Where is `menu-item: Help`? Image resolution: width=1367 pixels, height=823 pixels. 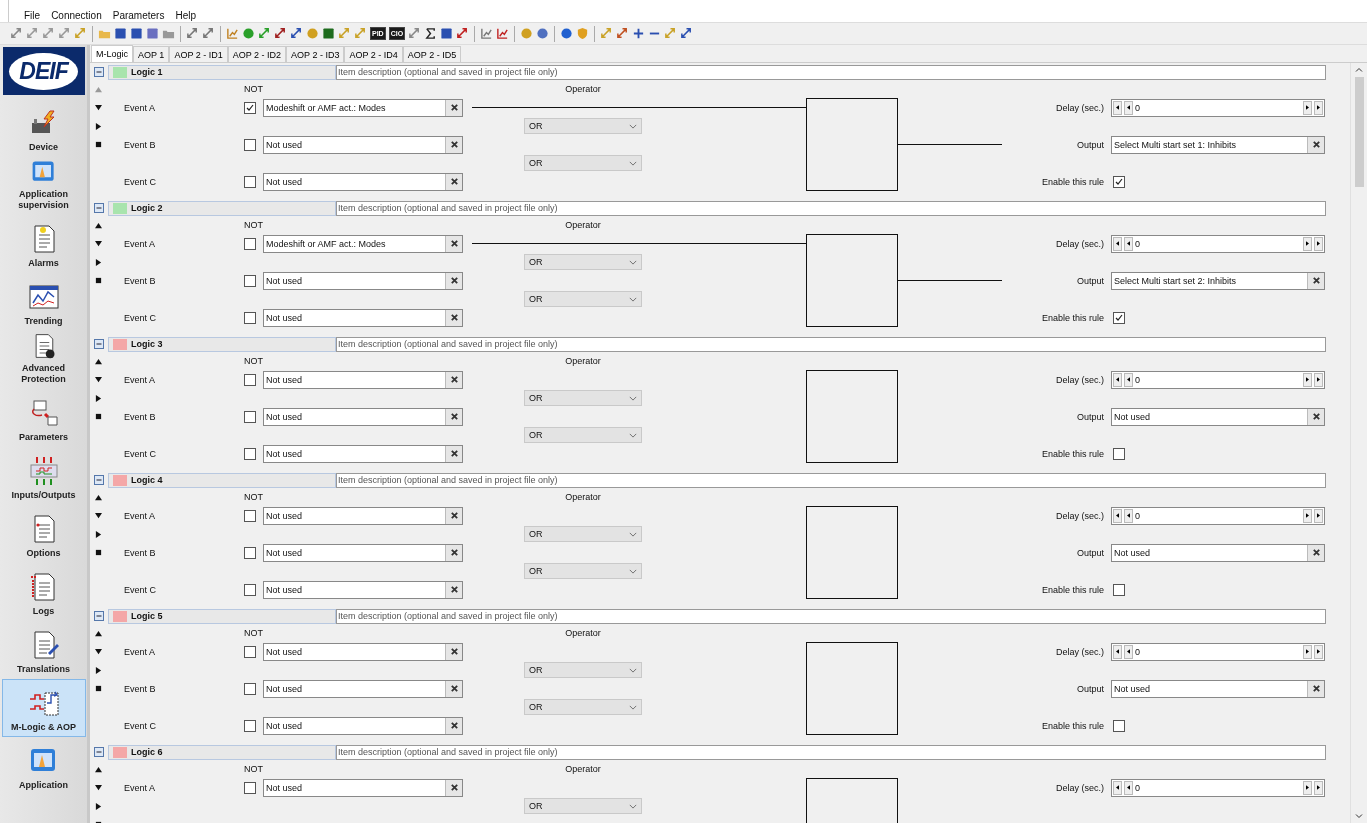
menu-item: Help is located at coordinates (185, 15).